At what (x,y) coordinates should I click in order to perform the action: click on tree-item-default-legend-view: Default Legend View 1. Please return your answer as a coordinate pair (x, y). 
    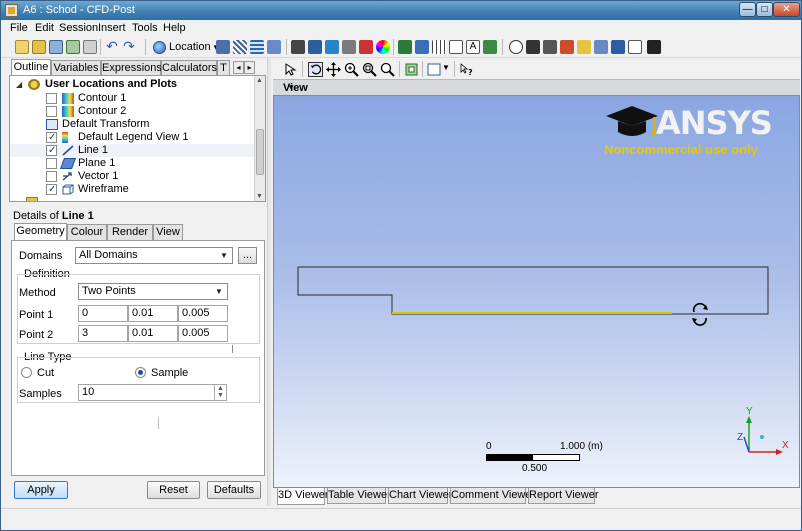
    Looking at the image, I should click on (151, 137).